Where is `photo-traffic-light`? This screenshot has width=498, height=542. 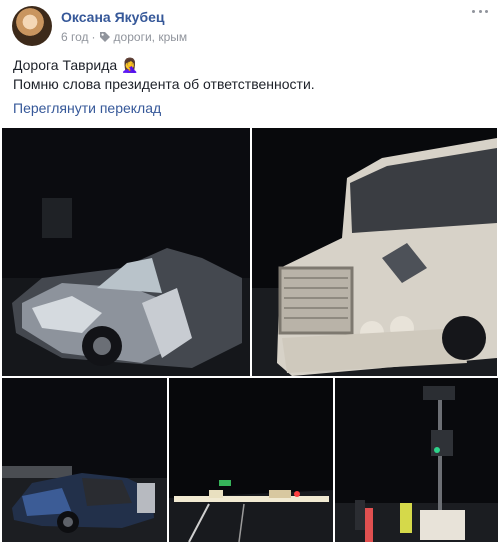 photo-traffic-light is located at coordinates (416, 460).